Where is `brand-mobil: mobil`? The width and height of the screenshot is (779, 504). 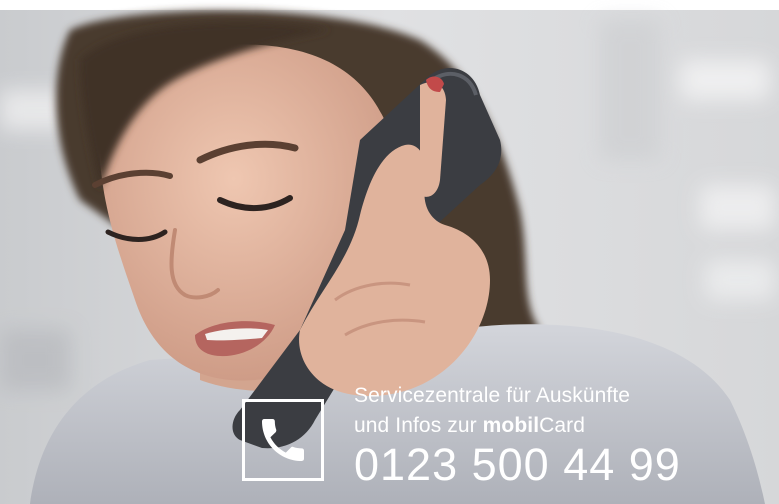 brand-mobil: mobil is located at coordinates (511, 425).